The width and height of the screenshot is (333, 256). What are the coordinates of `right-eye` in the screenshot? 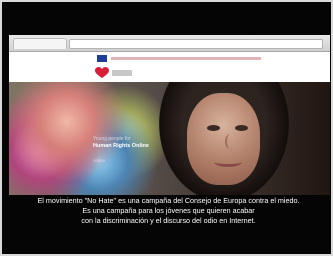 It's located at (241, 128).